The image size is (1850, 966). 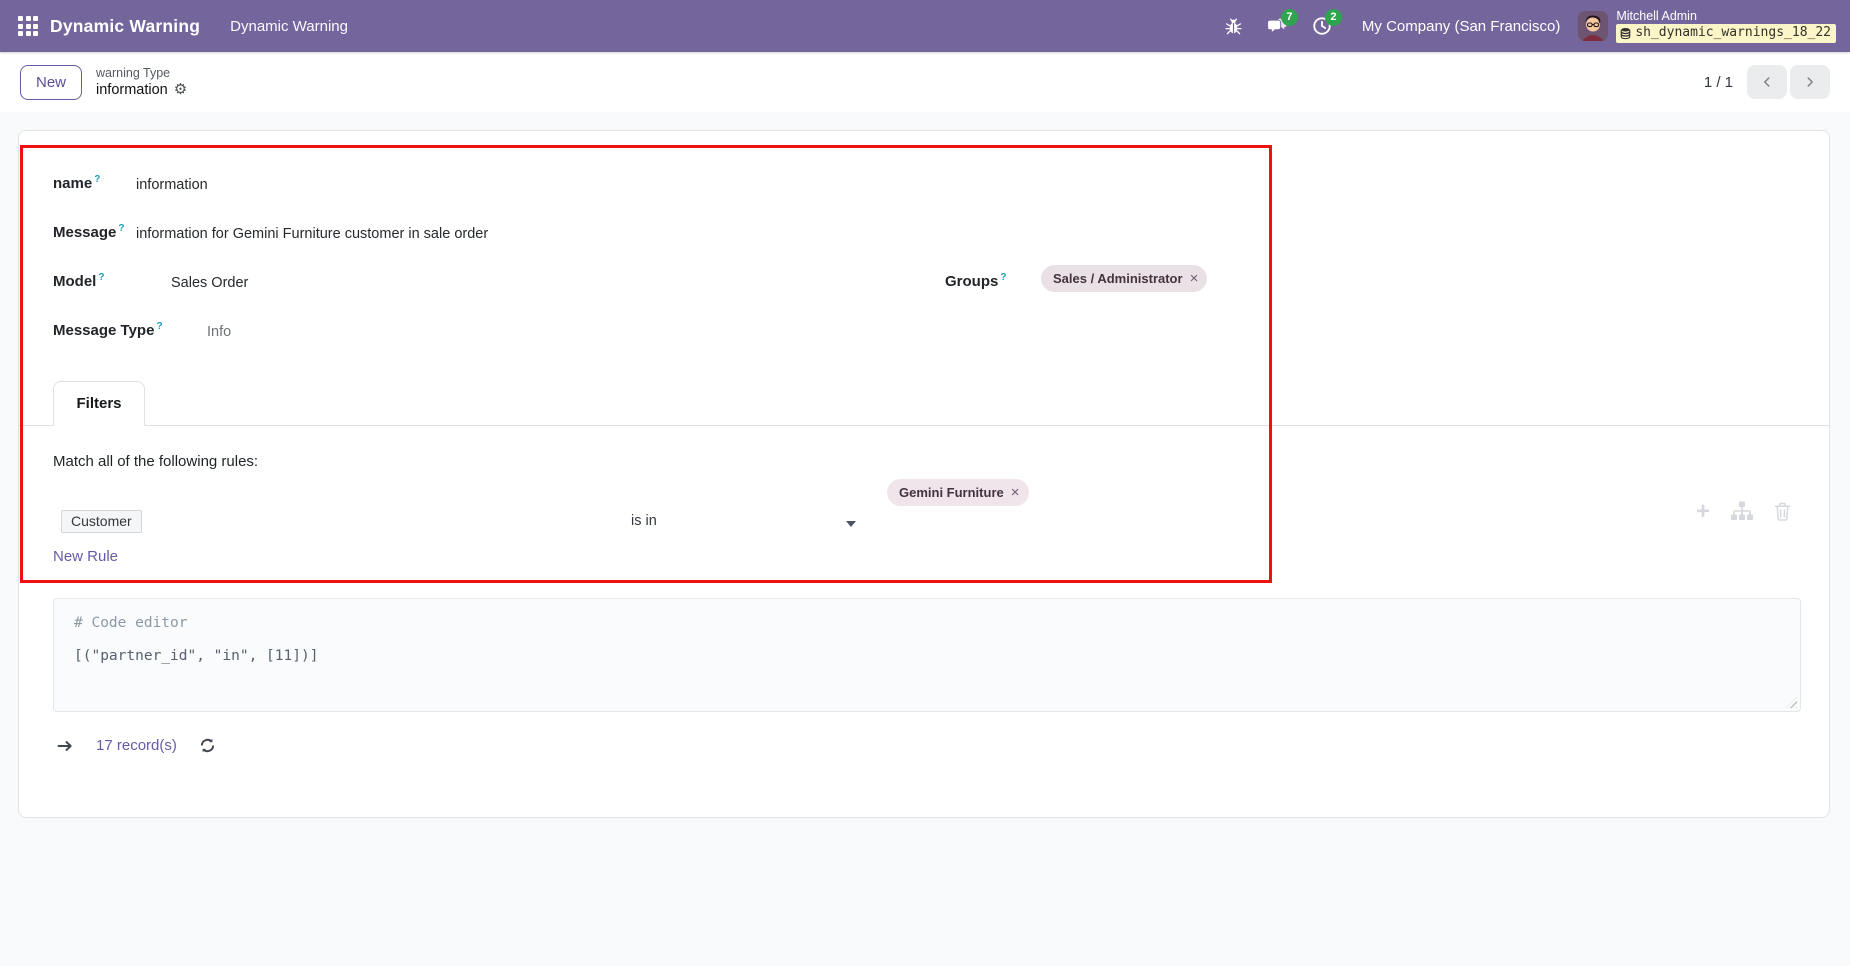 I want to click on model-label: Model?, so click(x=79, y=281).